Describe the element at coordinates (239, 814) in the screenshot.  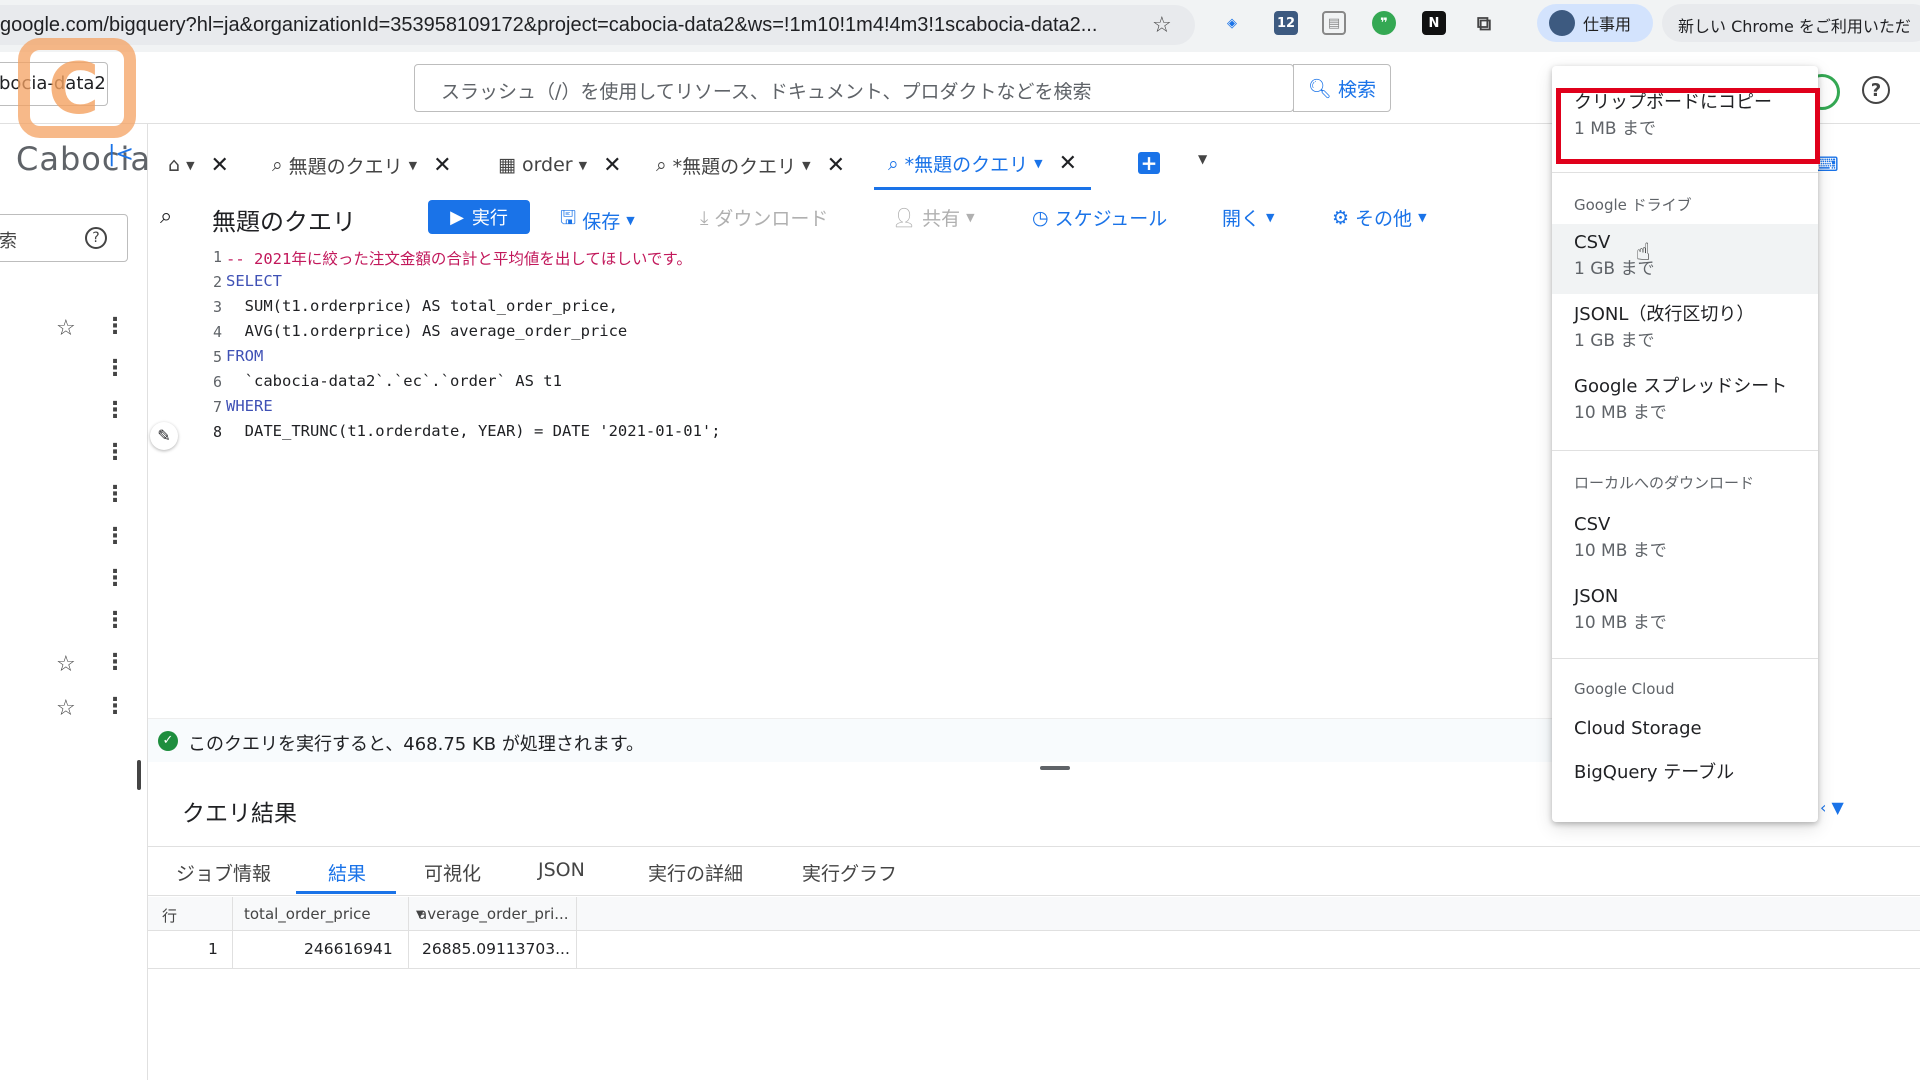
I see `results-title: クエリ結果` at that location.